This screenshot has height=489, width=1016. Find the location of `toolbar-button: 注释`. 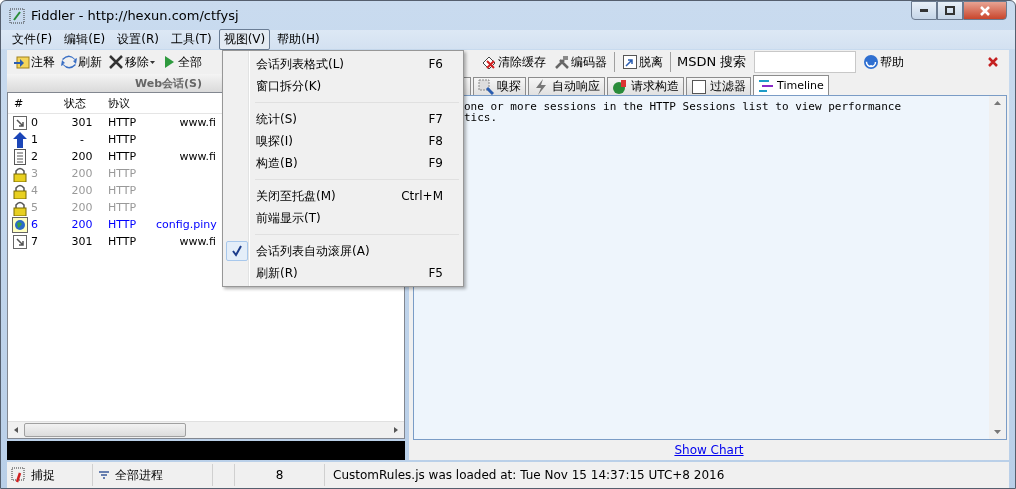

toolbar-button: 注释 is located at coordinates (34, 62).